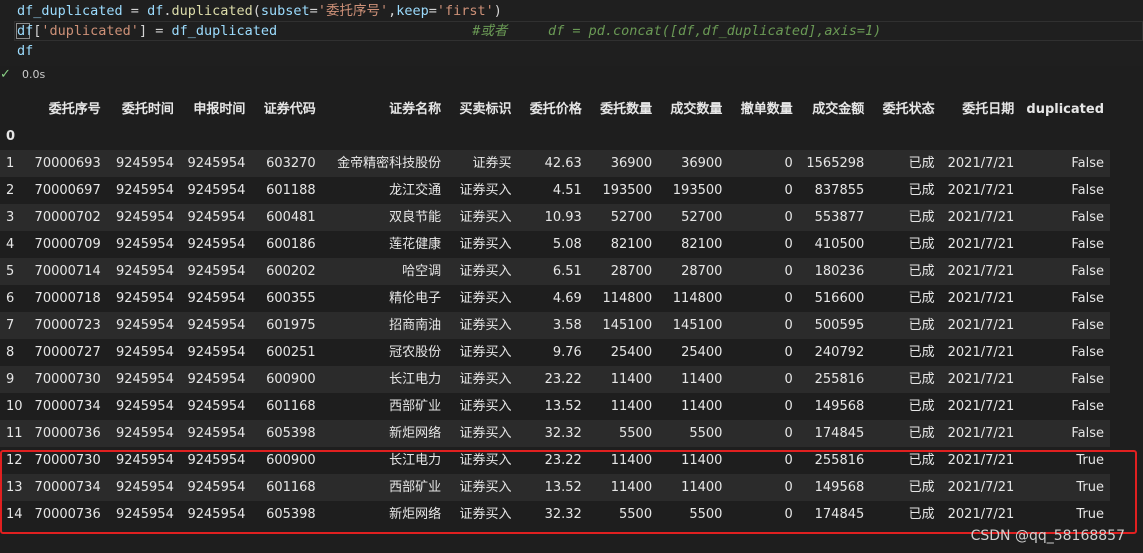 Image resolution: width=1143 pixels, height=553 pixels. I want to click on row-index: 12, so click(14, 460).